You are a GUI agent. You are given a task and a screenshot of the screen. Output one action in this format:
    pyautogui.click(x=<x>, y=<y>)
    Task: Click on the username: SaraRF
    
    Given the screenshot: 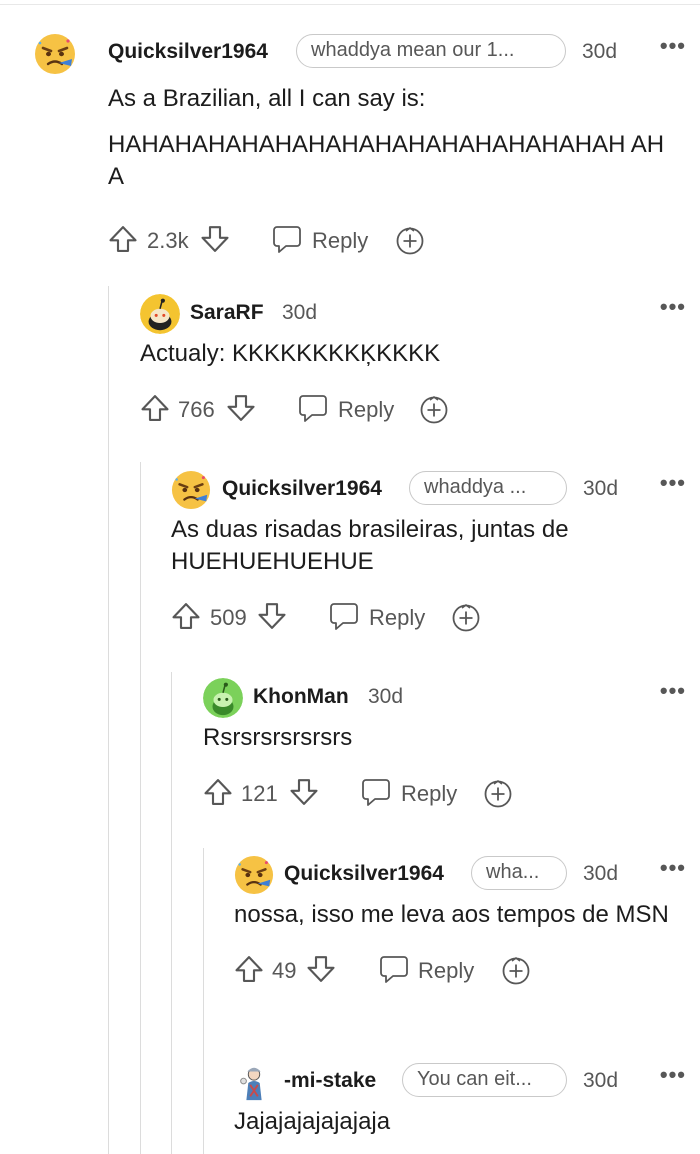 What is the action you would take?
    pyautogui.click(x=227, y=313)
    